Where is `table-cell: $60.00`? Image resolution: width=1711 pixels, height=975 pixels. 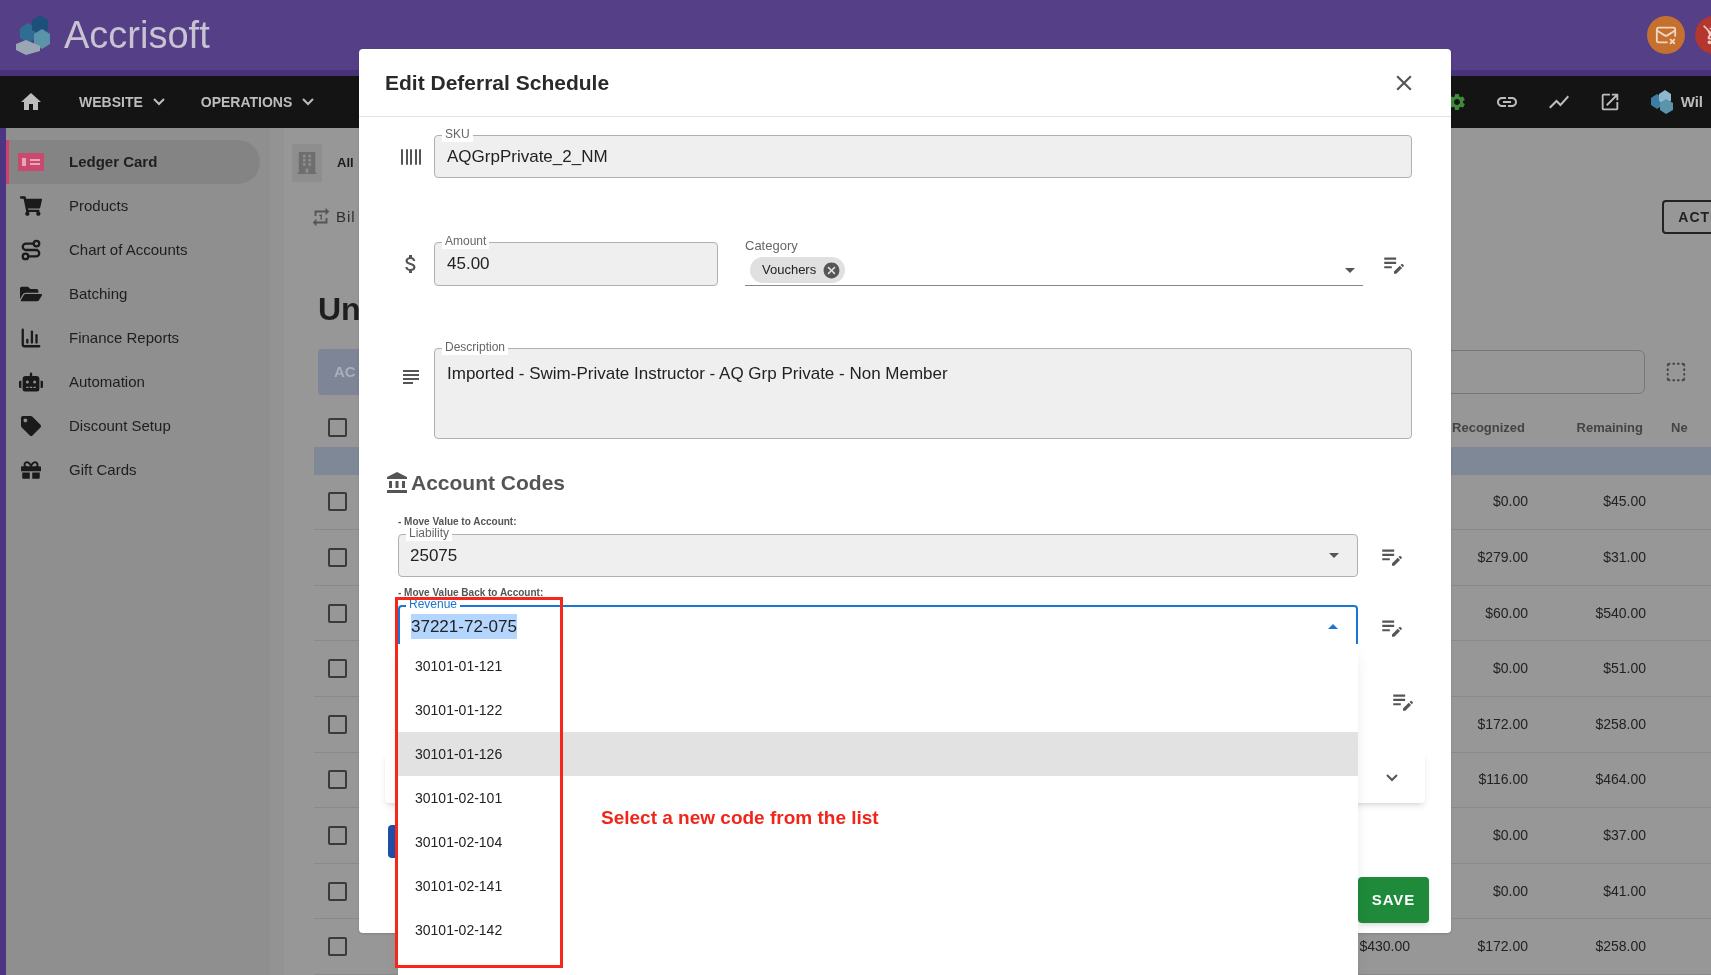 table-cell: $60.00 is located at coordinates (1506, 612).